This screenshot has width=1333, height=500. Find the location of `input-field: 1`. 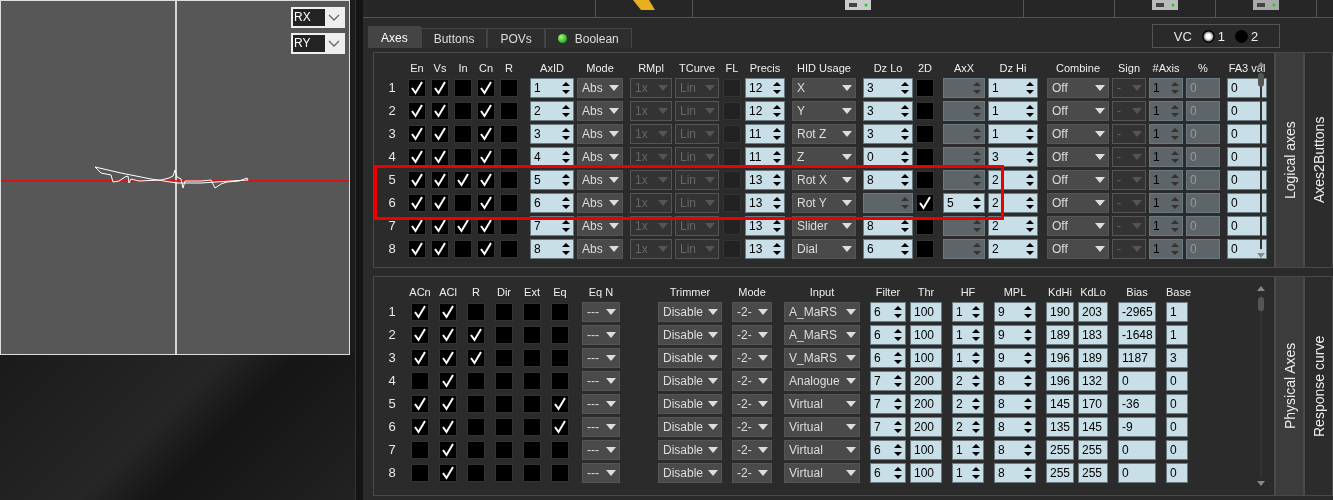

input-field: 1 is located at coordinates (1177, 311).